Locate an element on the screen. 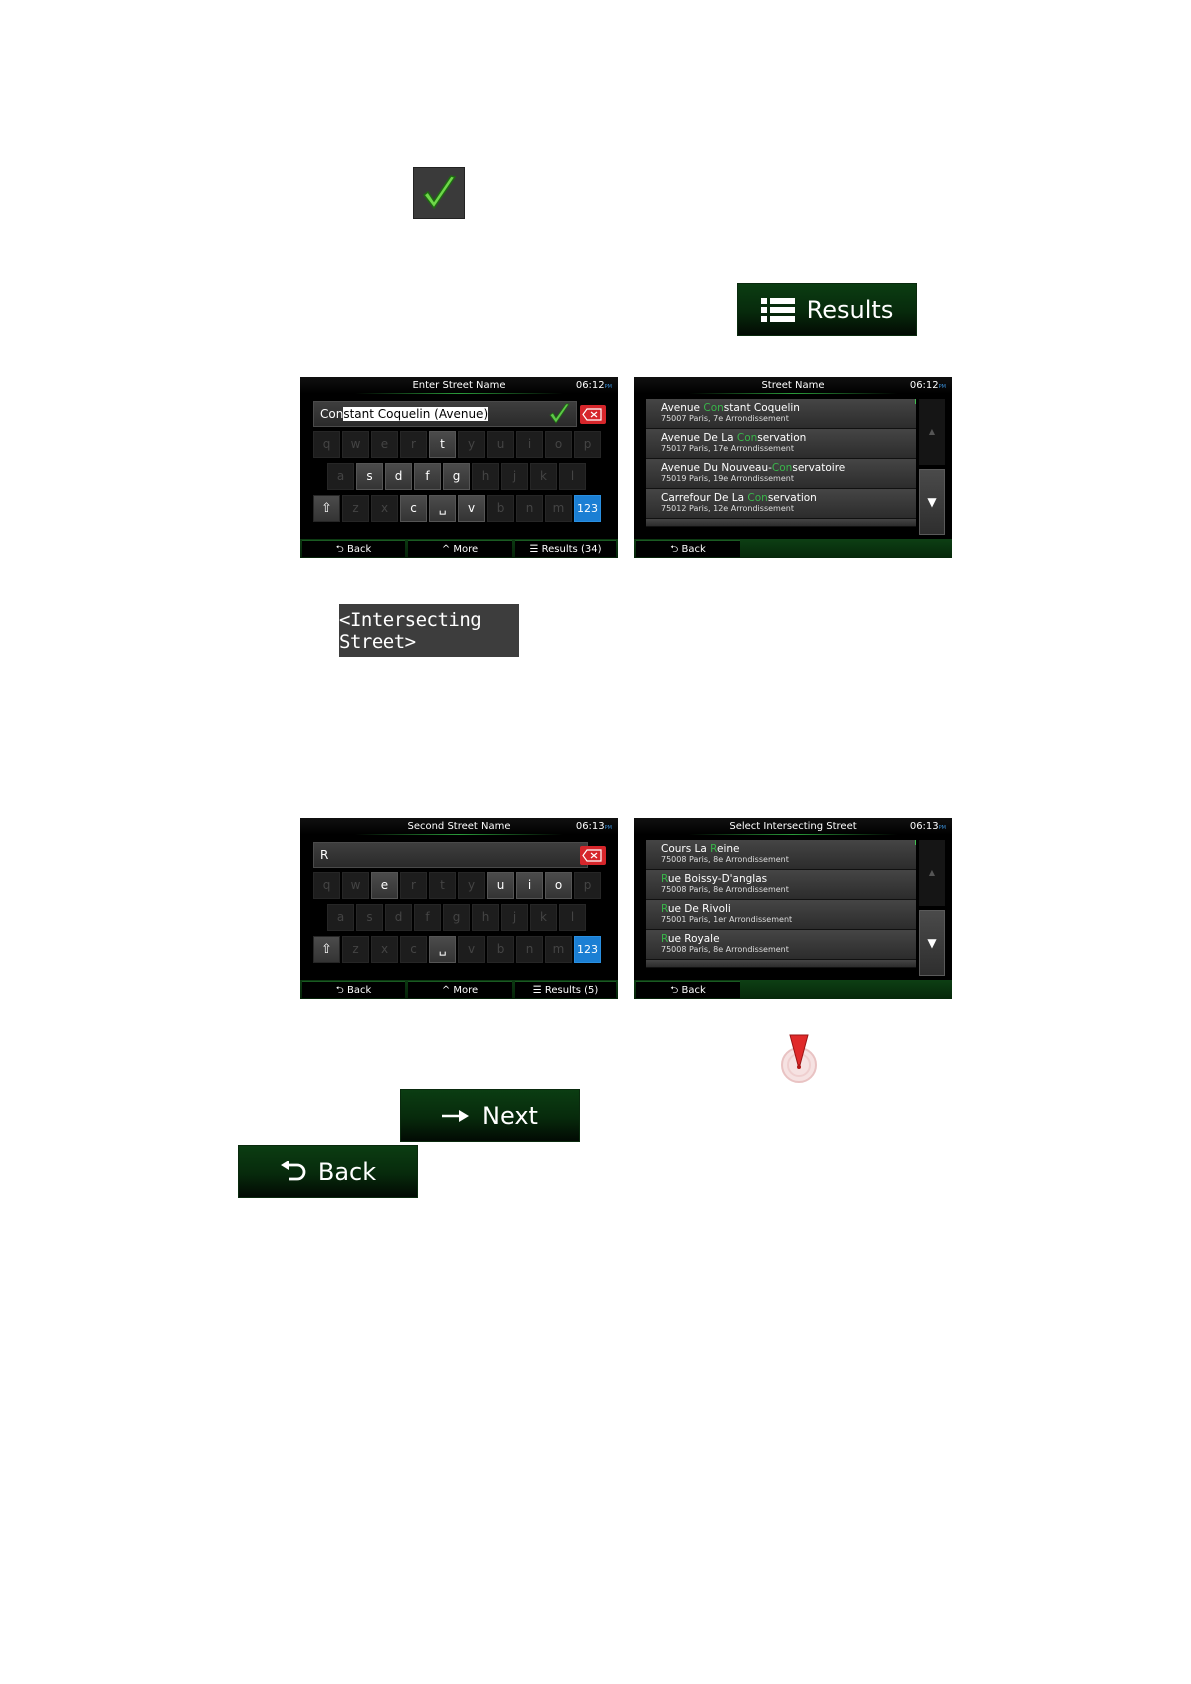 This screenshot has height=1684, width=1191. bottom-bar: ⮌ Back ^ More ☰ Results (5) is located at coordinates (459, 989).